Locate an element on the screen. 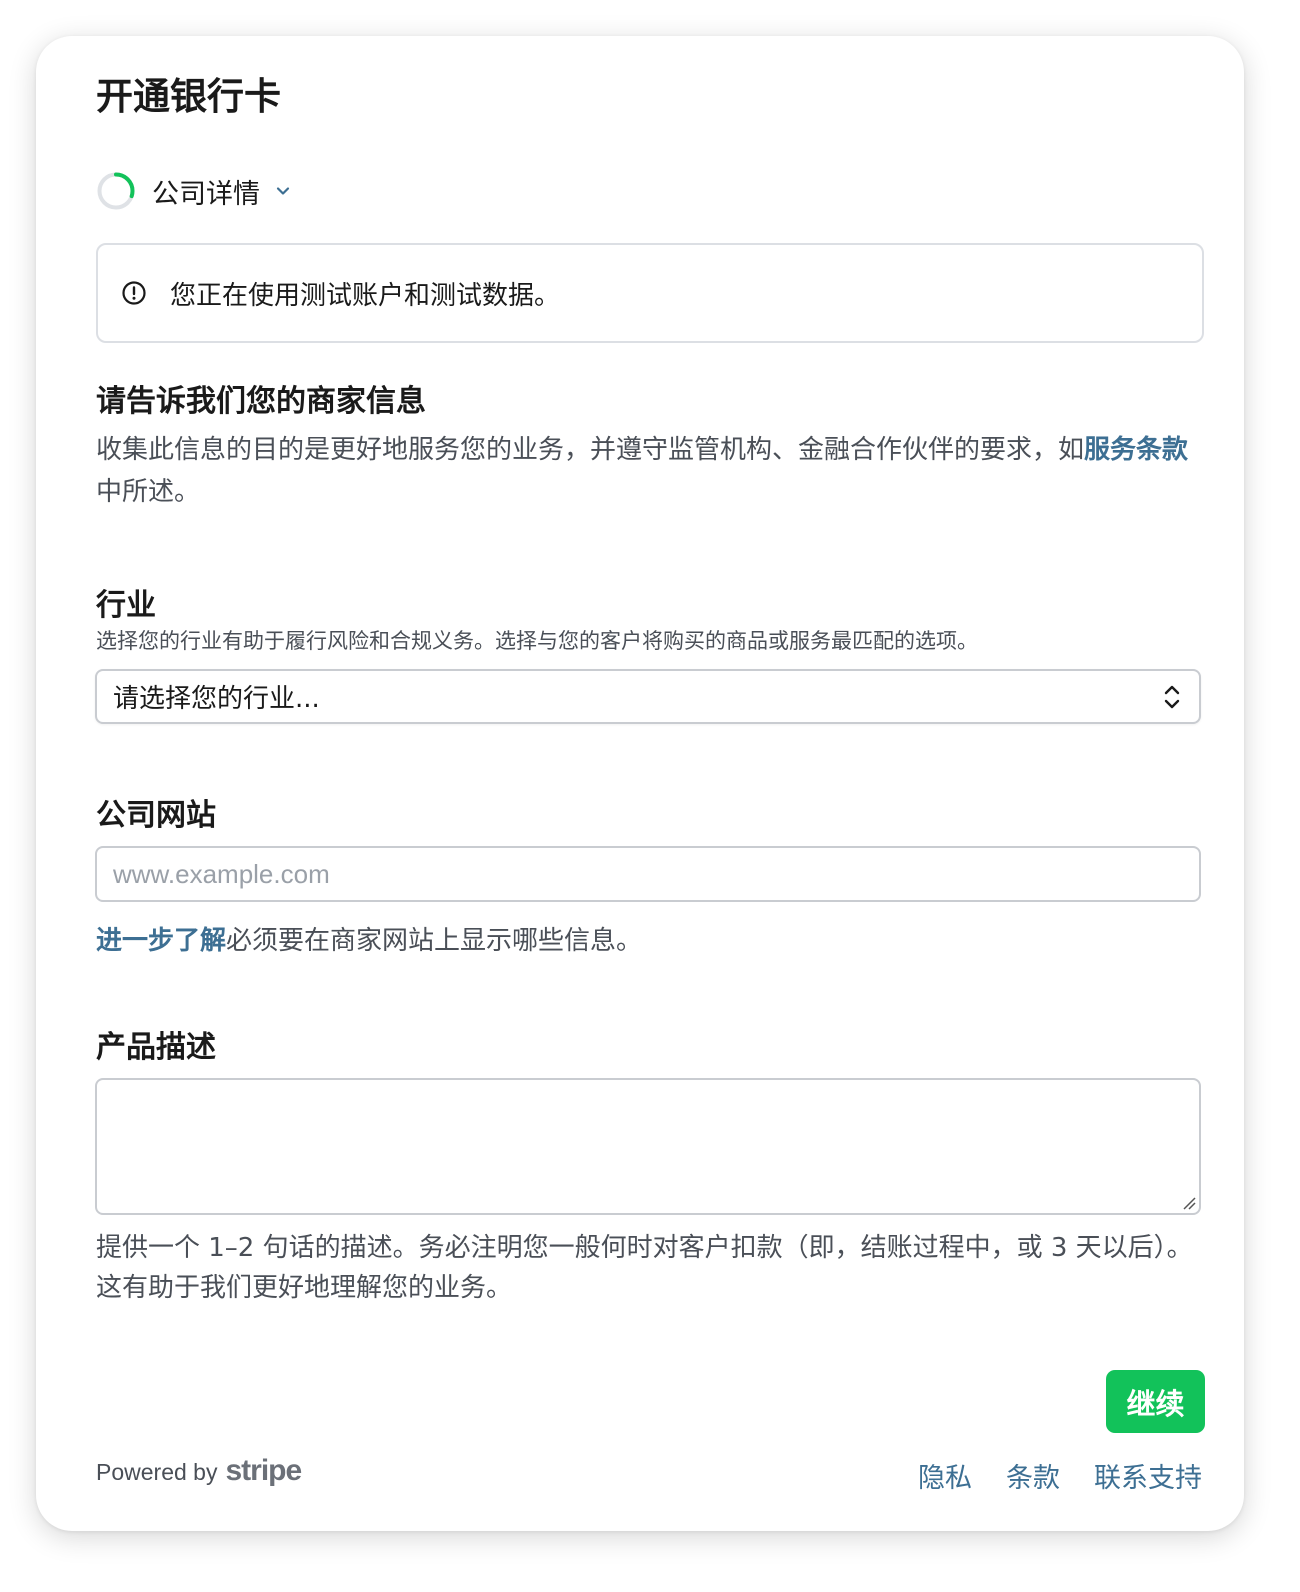  contact-support-link: 联系支持 is located at coordinates (1148, 1475).